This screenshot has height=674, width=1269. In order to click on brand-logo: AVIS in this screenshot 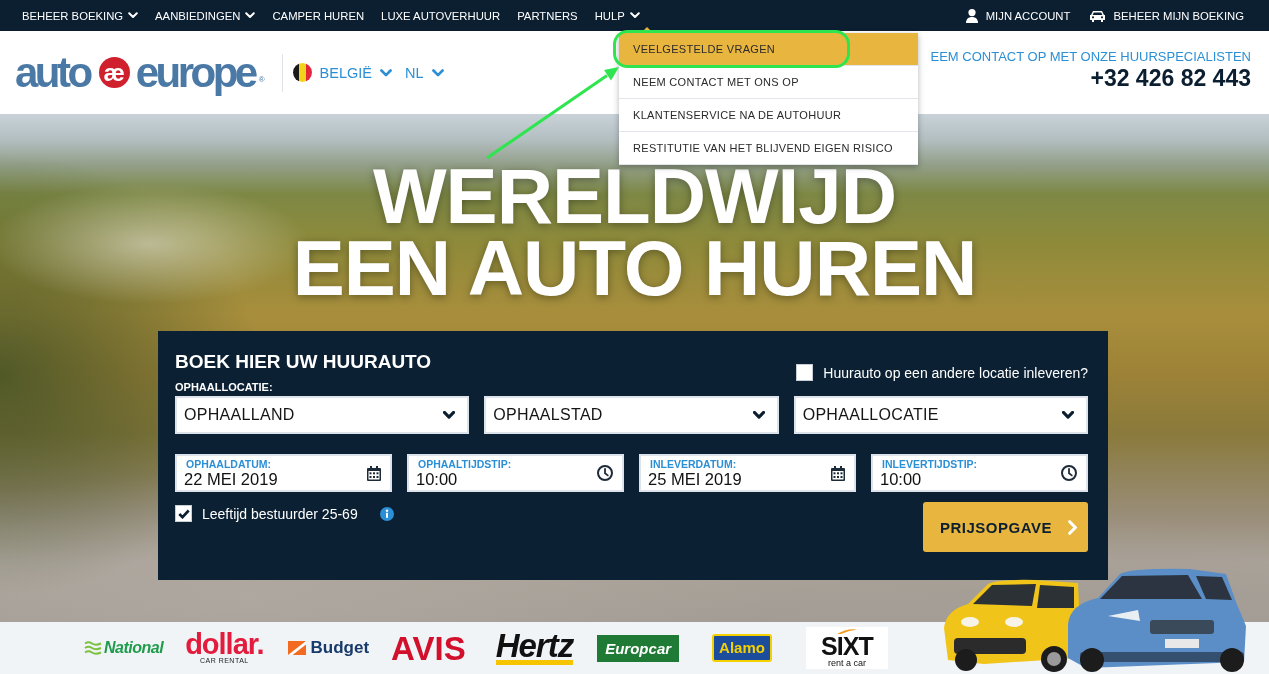, I will do `click(428, 648)`.